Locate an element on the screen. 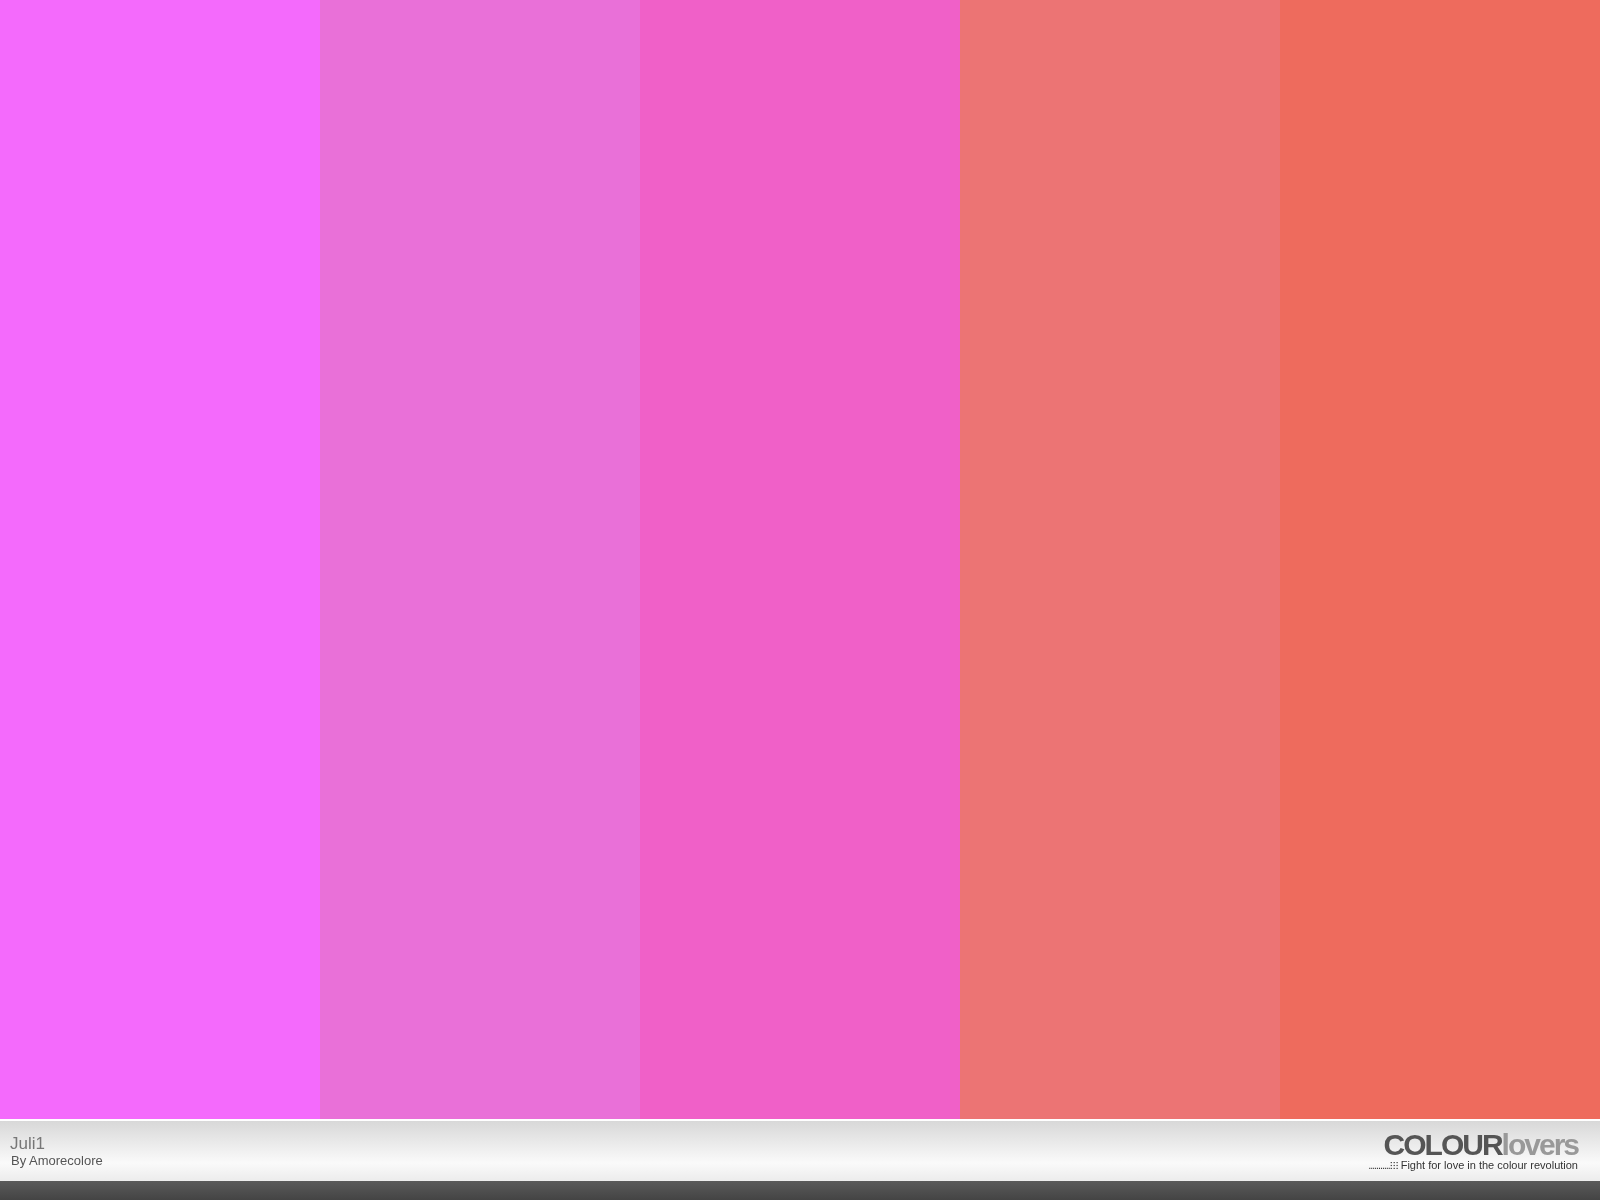 Image resolution: width=1600 pixels, height=1200 pixels. palette-title: Juli1 is located at coordinates (28, 1143).